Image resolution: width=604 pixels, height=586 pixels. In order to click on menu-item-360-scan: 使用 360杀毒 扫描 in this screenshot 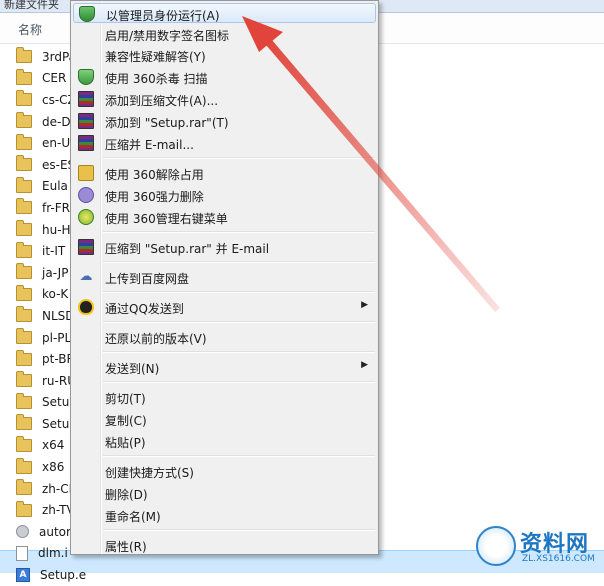, I will do `click(224, 77)`.